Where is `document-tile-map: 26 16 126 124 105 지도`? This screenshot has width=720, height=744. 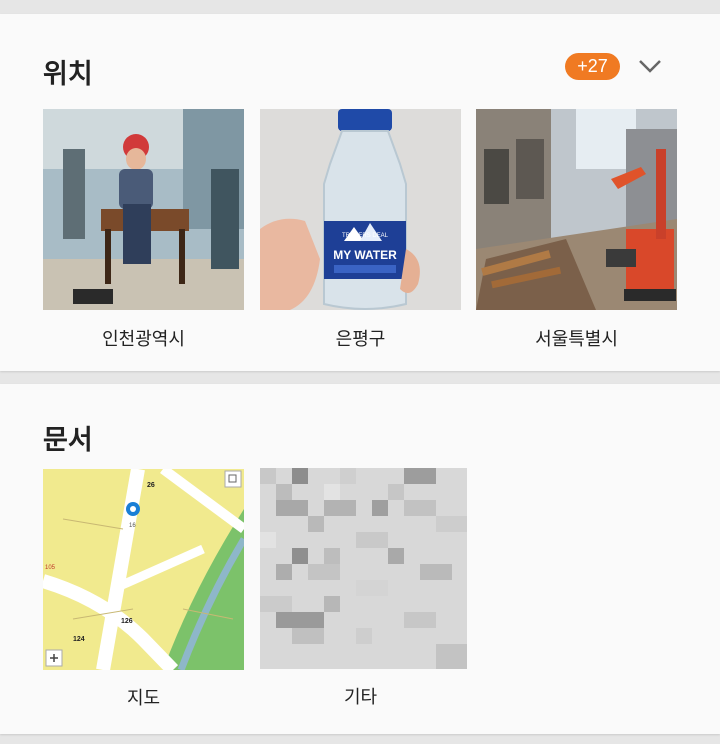
document-tile-map: 26 16 126 124 105 지도 is located at coordinates (143, 588).